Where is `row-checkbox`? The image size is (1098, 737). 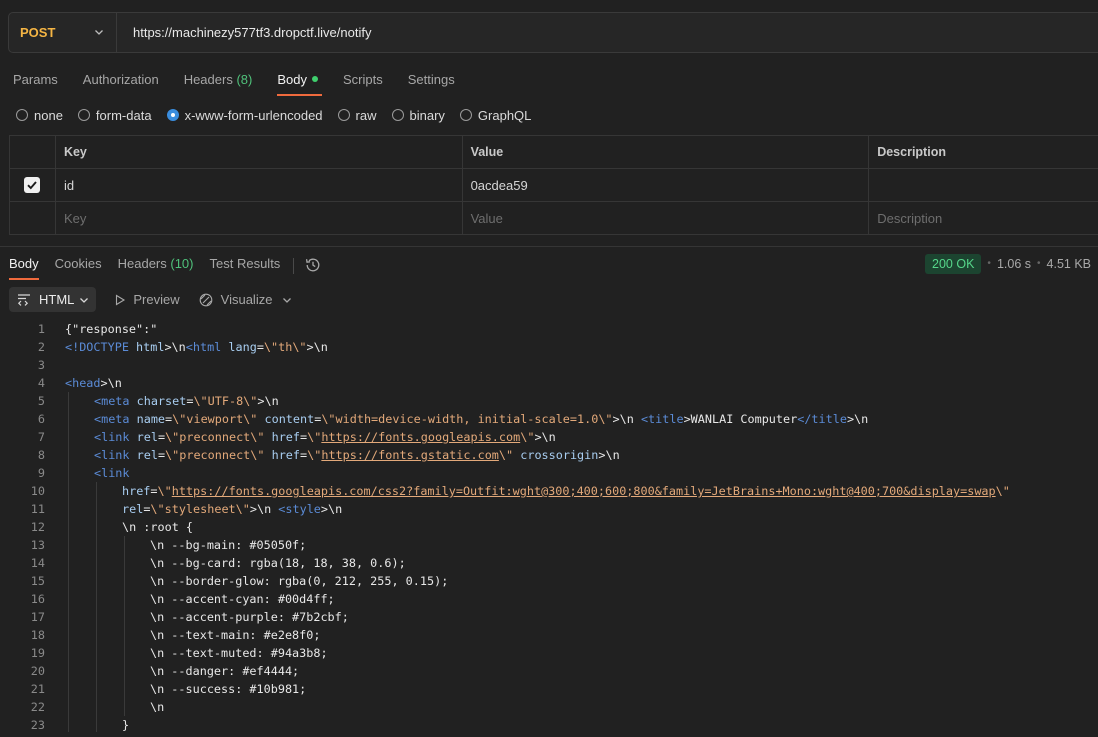
row-checkbox is located at coordinates (32, 185).